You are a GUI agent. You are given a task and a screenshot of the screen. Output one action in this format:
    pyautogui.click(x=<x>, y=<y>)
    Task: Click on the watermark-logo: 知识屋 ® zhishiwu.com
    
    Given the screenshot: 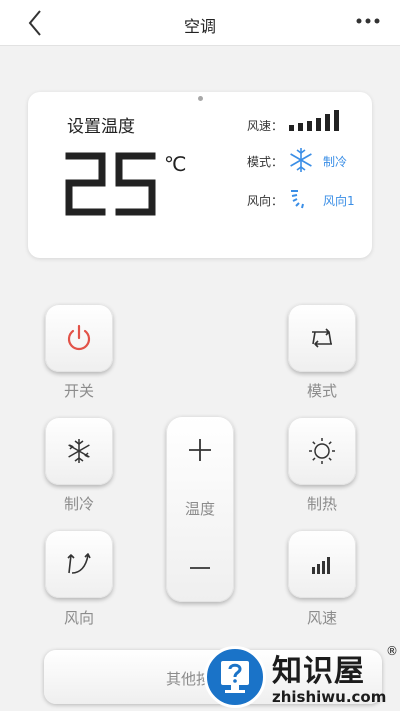 What is the action you would take?
    pyautogui.click(x=300, y=675)
    